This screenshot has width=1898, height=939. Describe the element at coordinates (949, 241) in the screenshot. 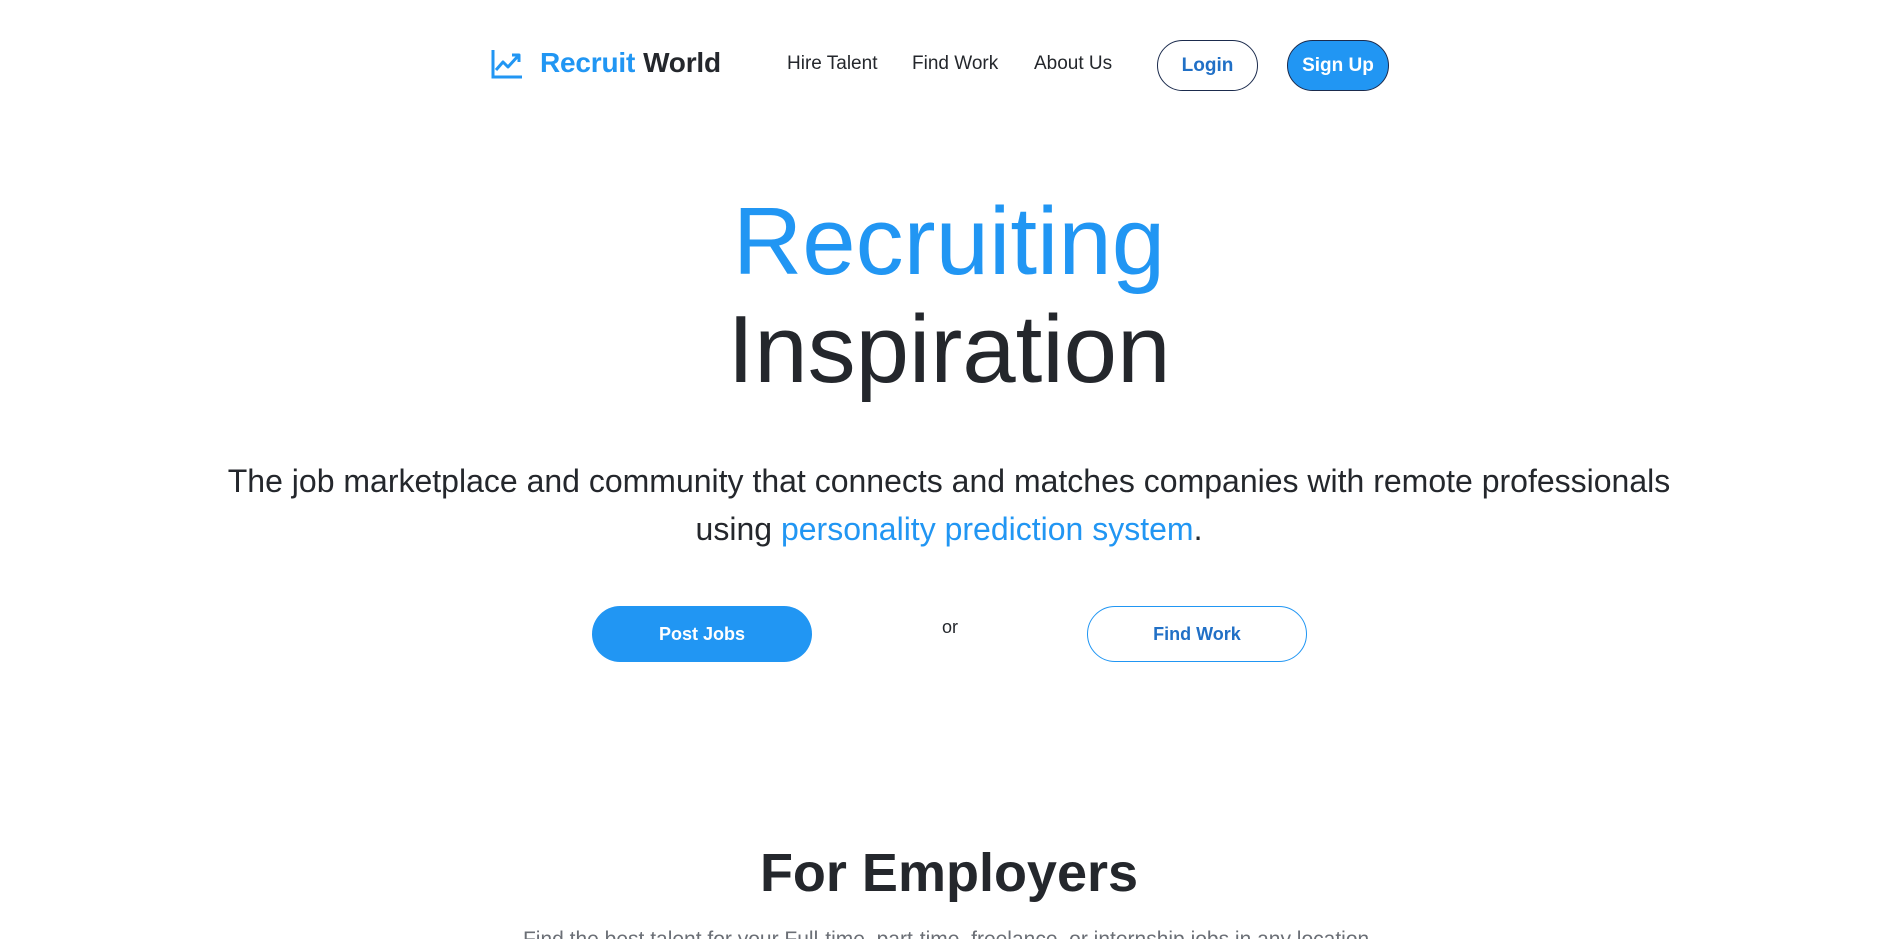

I see `hero-title-line1: Recruiting` at that location.